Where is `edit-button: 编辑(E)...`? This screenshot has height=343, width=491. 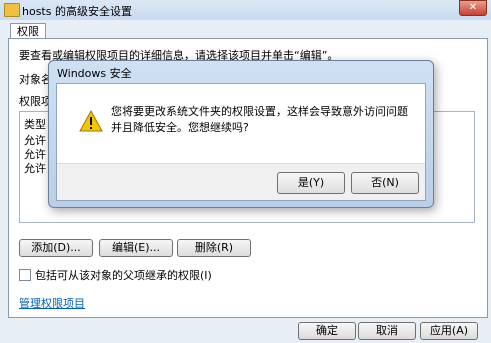 edit-button: 编辑(E)... is located at coordinates (136, 248).